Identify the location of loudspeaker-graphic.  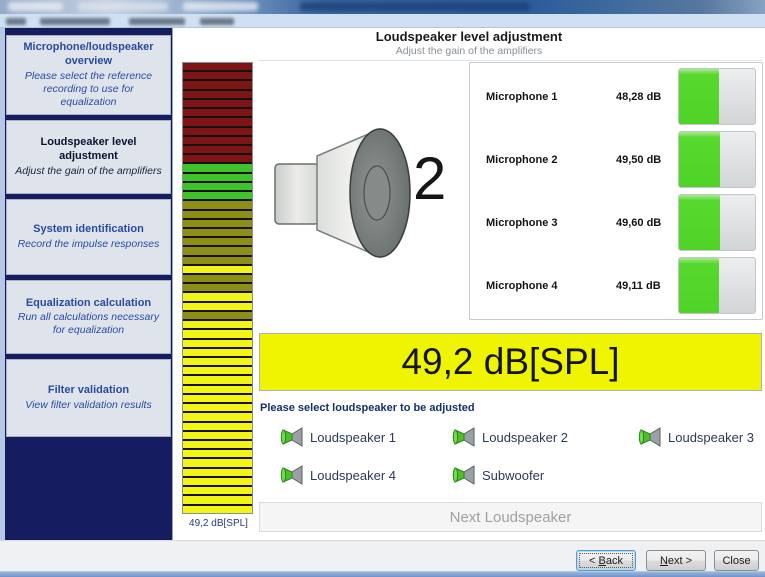
(352, 196).